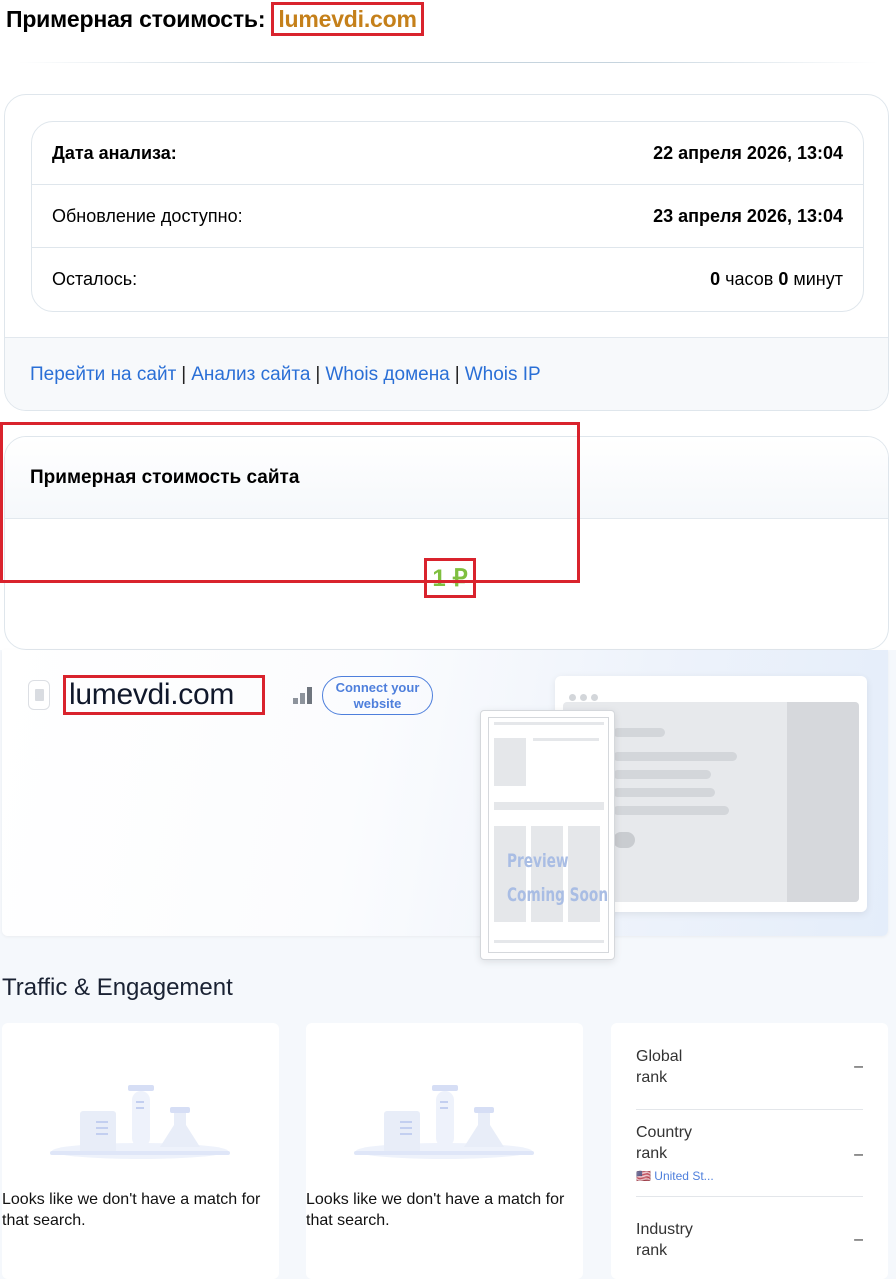 The width and height of the screenshot is (896, 1279). I want to click on page-title: Примерная стоимость: lumevdi.com, so click(215, 19).